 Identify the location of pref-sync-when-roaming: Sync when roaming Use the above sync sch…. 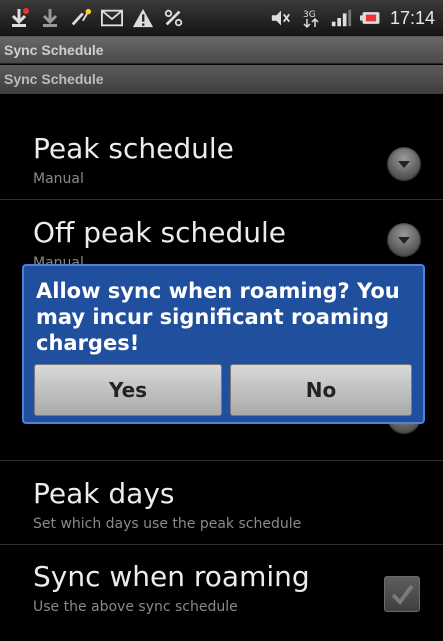
(221, 588).